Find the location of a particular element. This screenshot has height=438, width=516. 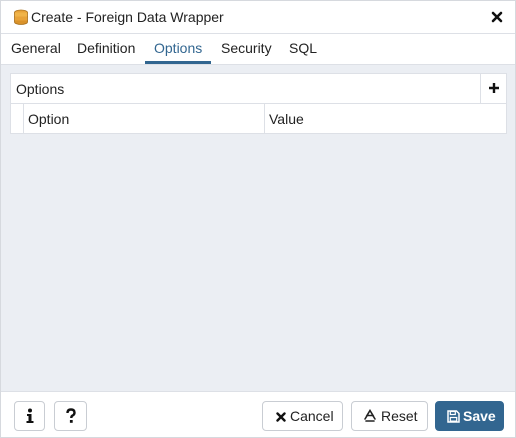

tab-bar: General Definition Options Security SQL is located at coordinates (258, 49).